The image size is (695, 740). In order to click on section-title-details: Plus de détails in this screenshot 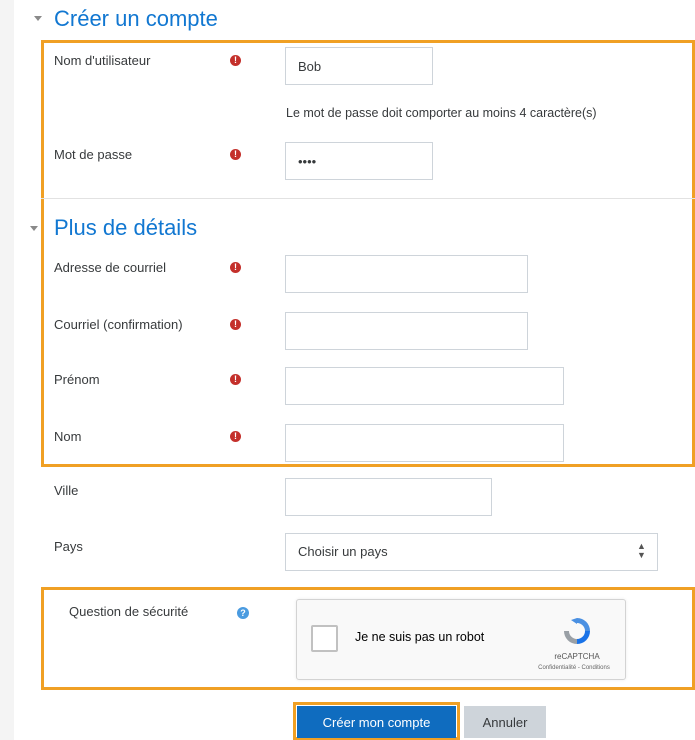, I will do `click(125, 228)`.